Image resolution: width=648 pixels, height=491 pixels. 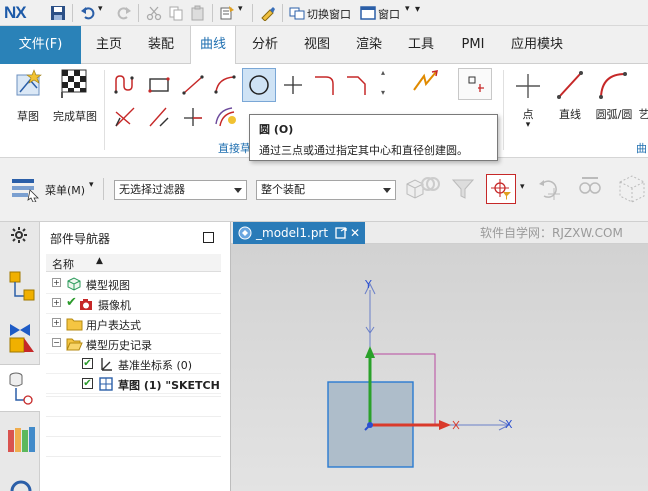 I want to click on arc-circle-icon, so click(x=613, y=85).